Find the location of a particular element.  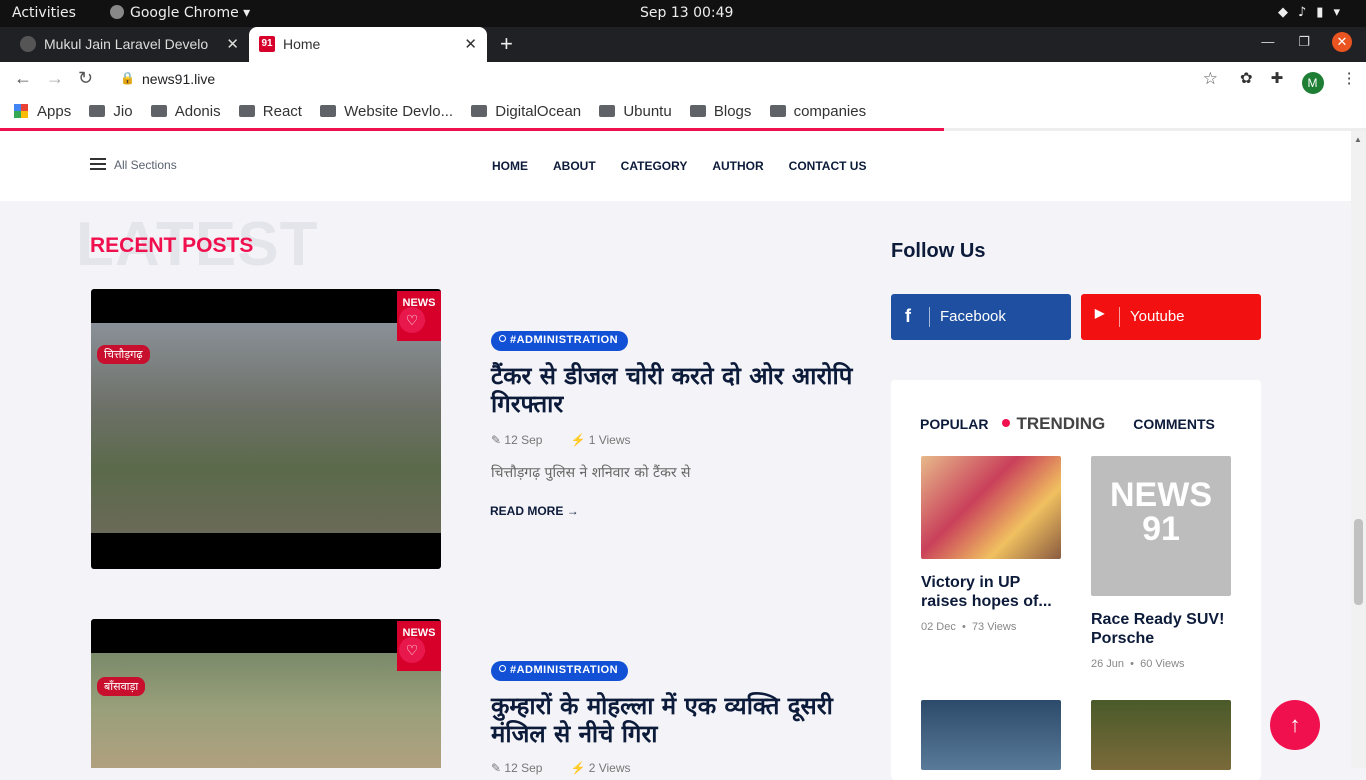

post-thumbnail: चित्तौड़गढ़ NEWS91 ♡ is located at coordinates (266, 429).